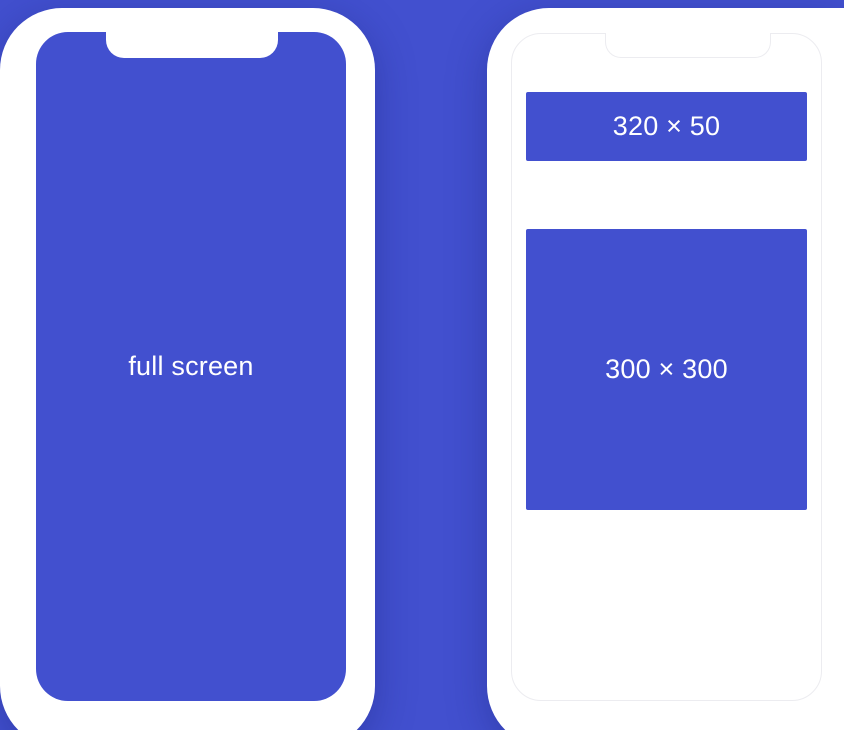  I want to click on square-ad: 300 × 300, so click(666, 369).